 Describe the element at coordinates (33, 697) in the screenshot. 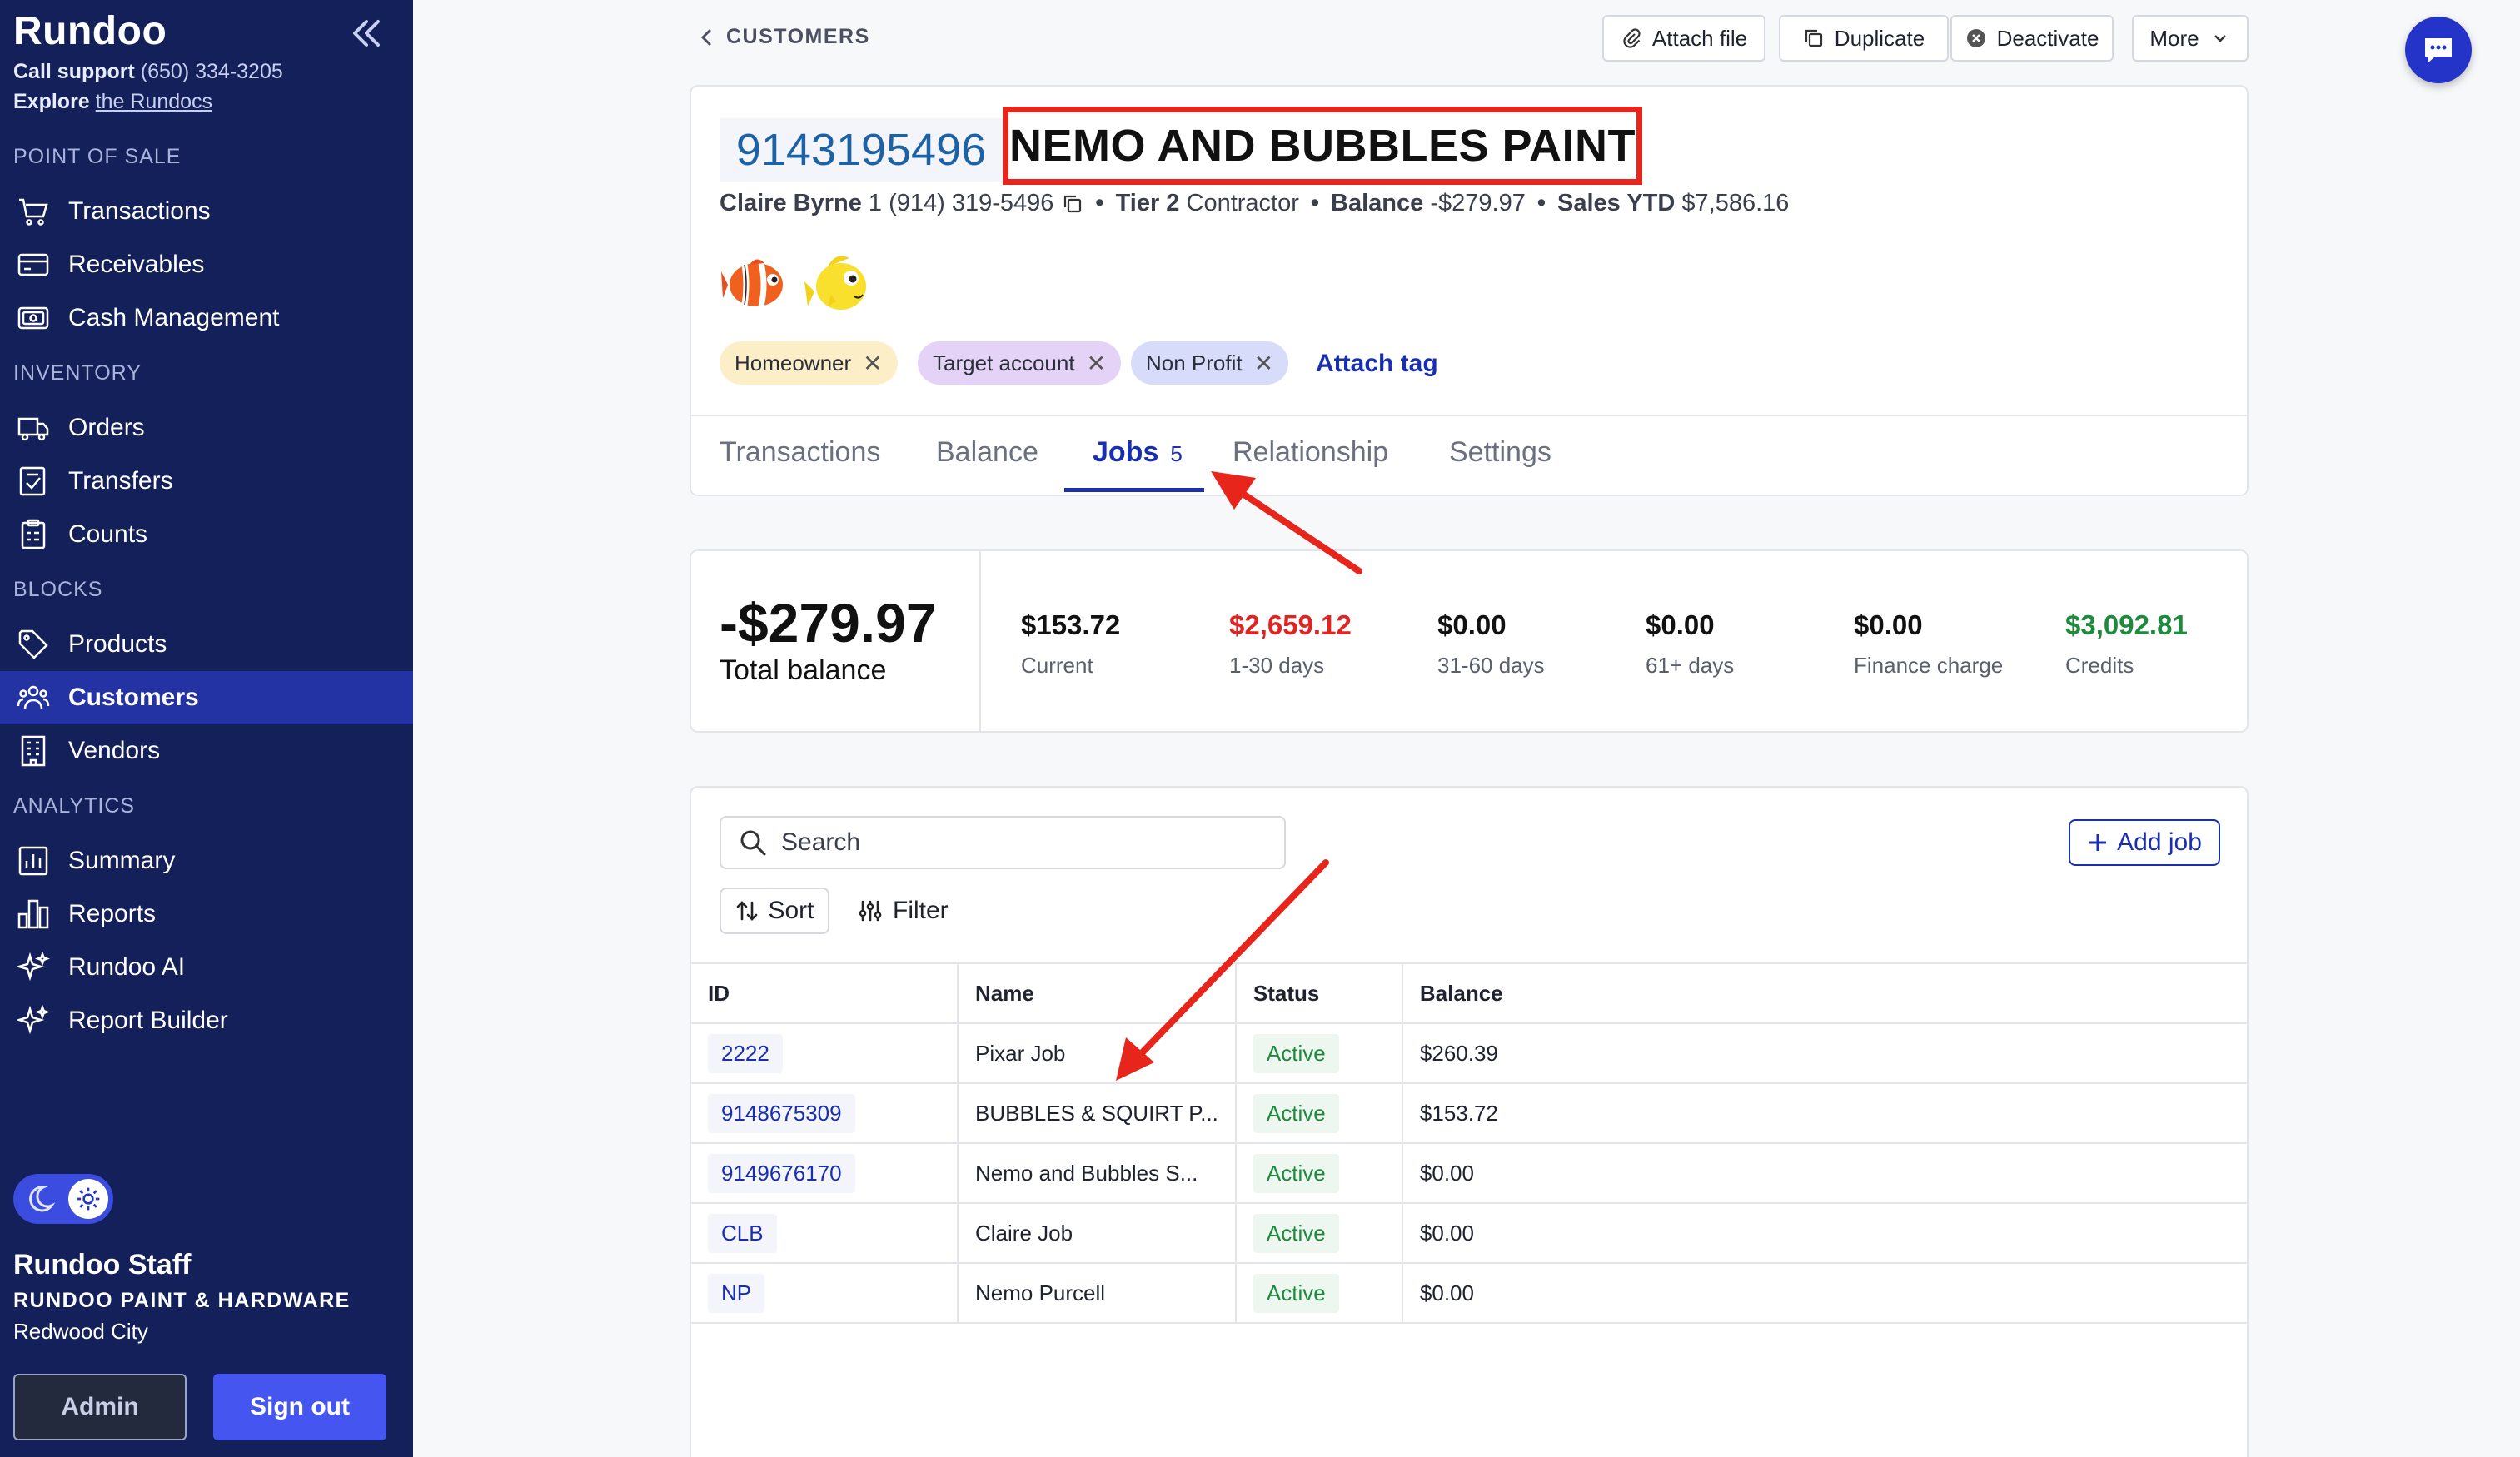

I see `users-icon` at that location.